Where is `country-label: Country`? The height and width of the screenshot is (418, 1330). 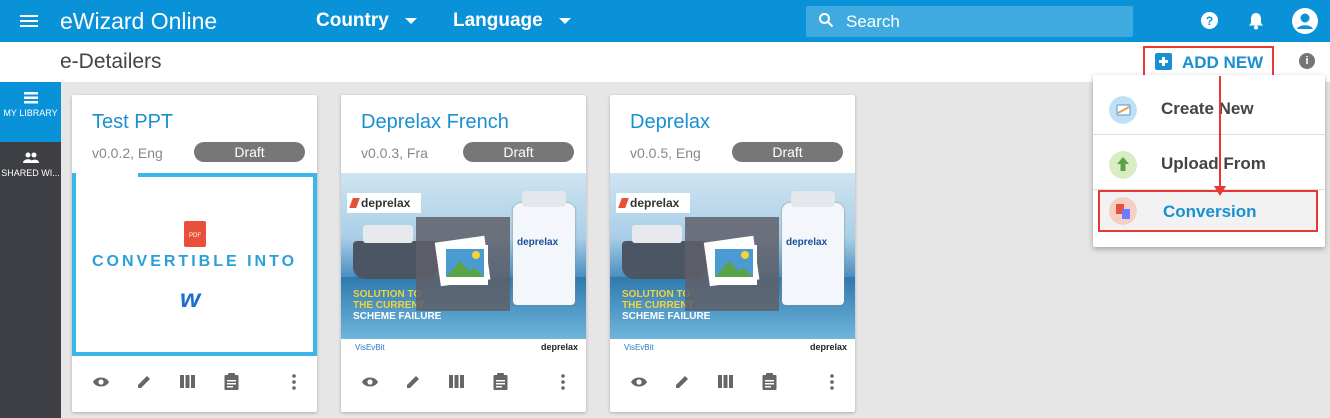 country-label: Country is located at coordinates (352, 20).